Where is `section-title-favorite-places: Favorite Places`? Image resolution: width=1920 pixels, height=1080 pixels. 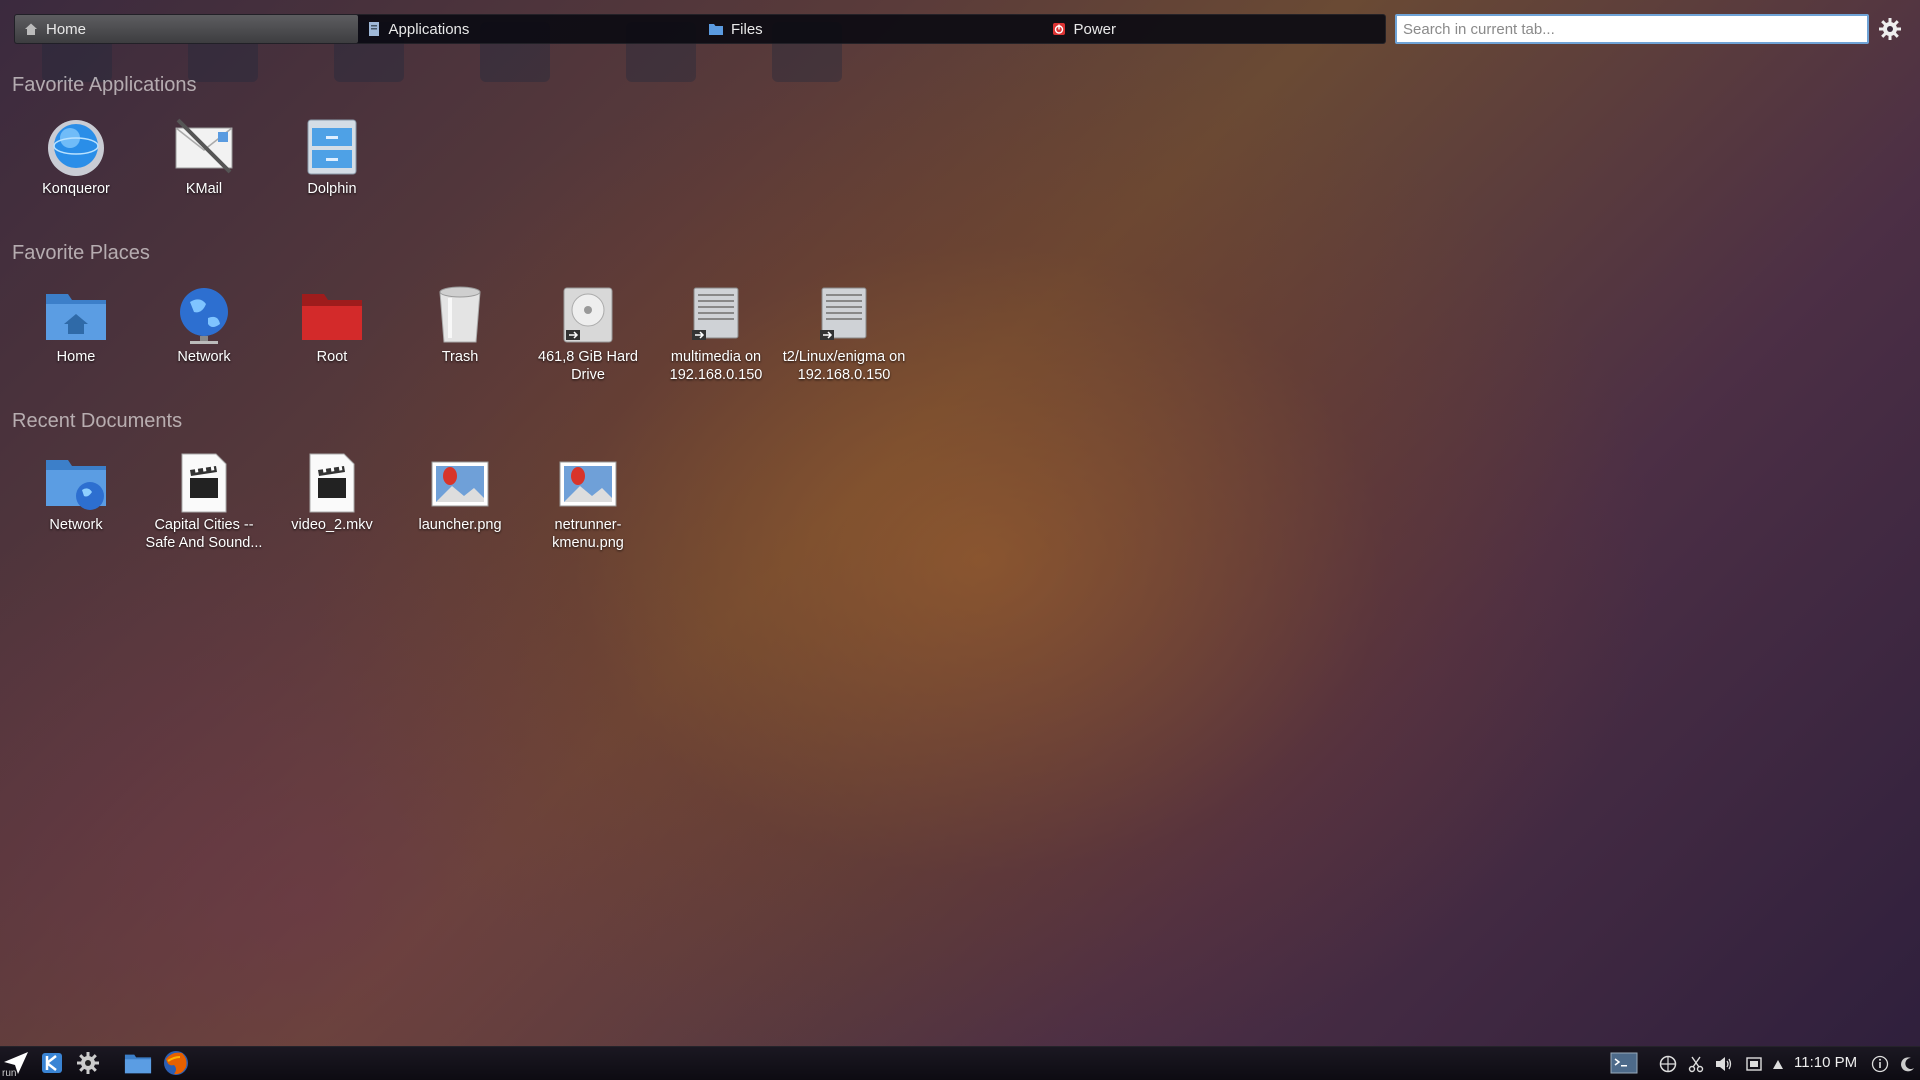
section-title-favorite-places: Favorite Places is located at coordinates (81, 253).